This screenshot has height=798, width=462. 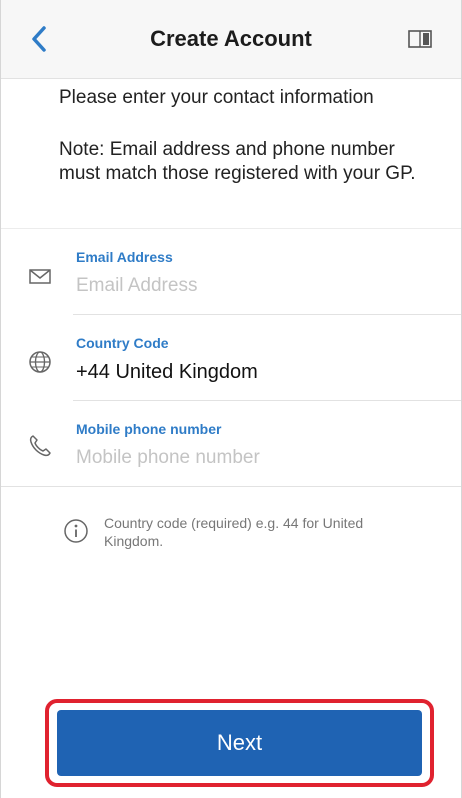 What do you see at coordinates (122, 343) in the screenshot?
I see `country-code-label: Country Code` at bounding box center [122, 343].